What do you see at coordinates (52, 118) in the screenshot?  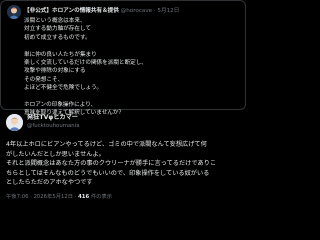 I see `reply-author-name: 発狂TVφヒカマー` at bounding box center [52, 118].